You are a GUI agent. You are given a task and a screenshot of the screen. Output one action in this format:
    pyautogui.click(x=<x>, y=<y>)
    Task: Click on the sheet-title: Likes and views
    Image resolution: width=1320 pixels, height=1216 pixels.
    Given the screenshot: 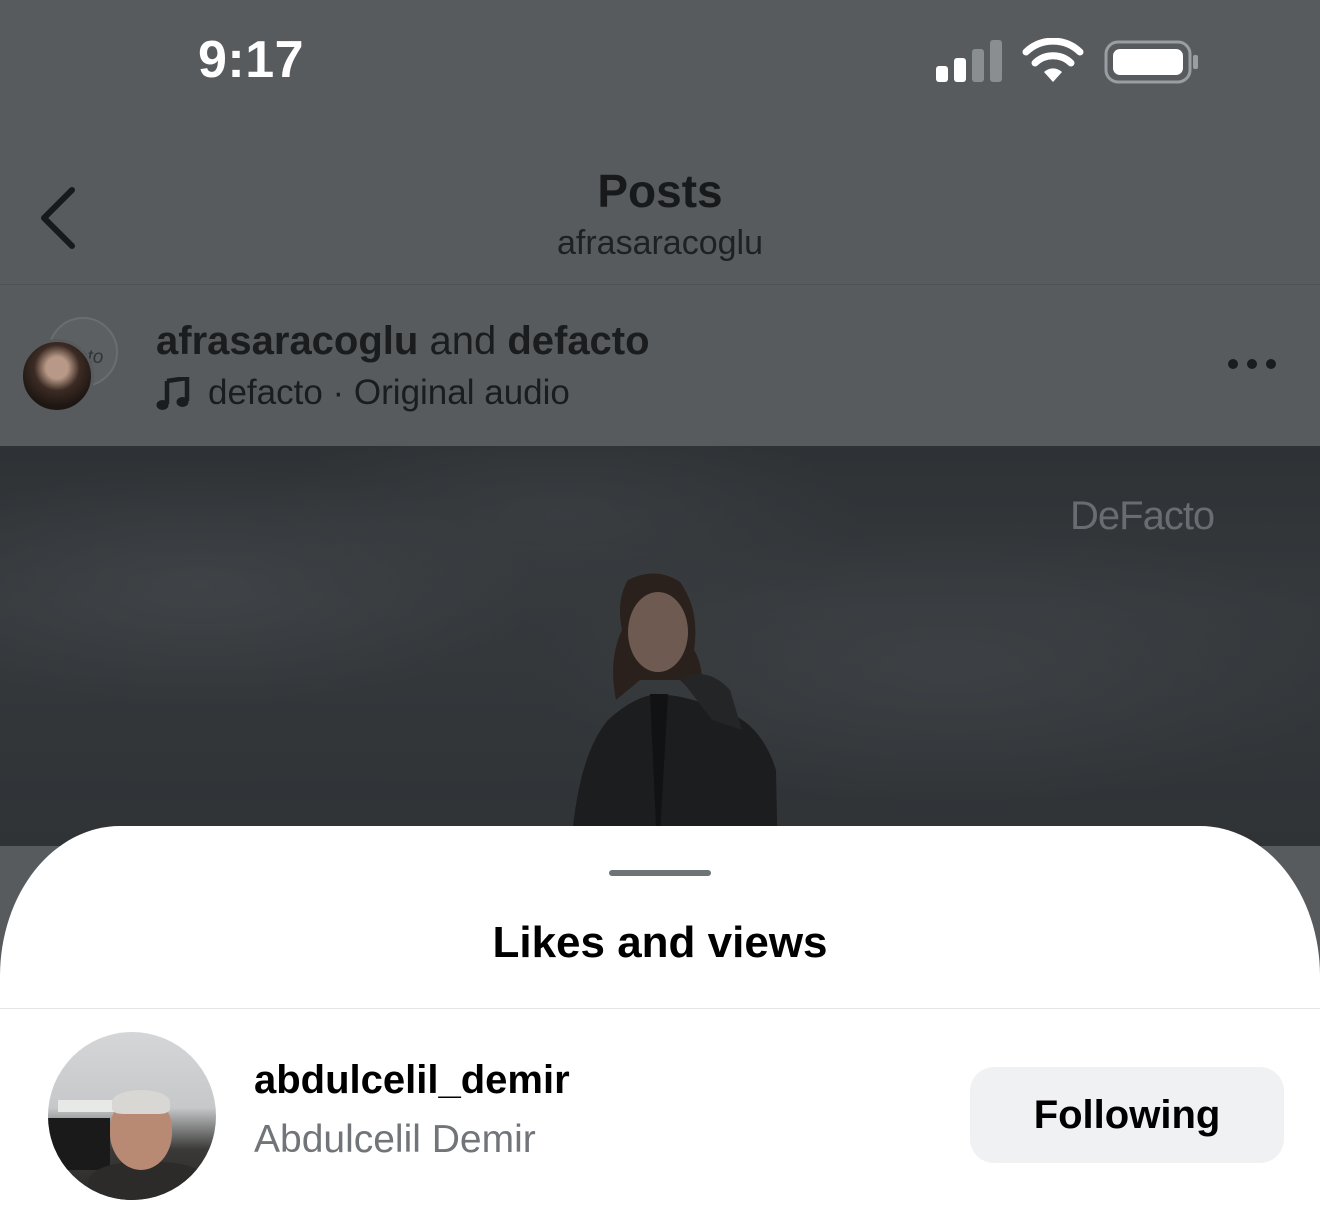 What is the action you would take?
    pyautogui.click(x=660, y=942)
    